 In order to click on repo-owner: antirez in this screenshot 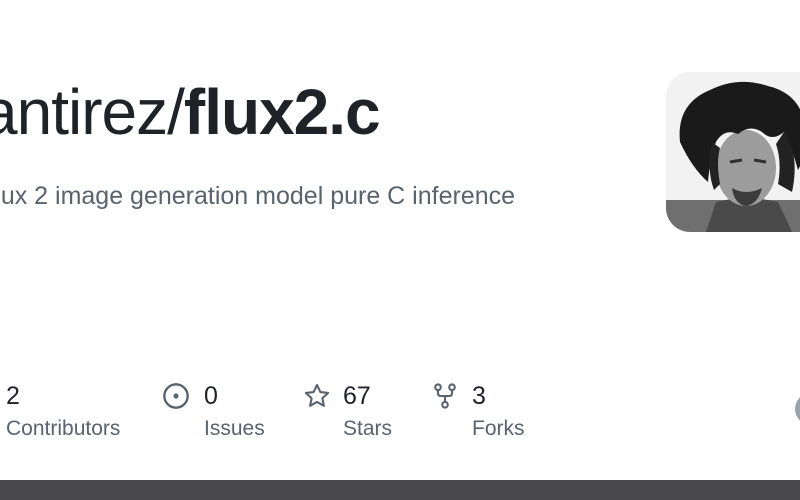, I will do `click(84, 112)`.